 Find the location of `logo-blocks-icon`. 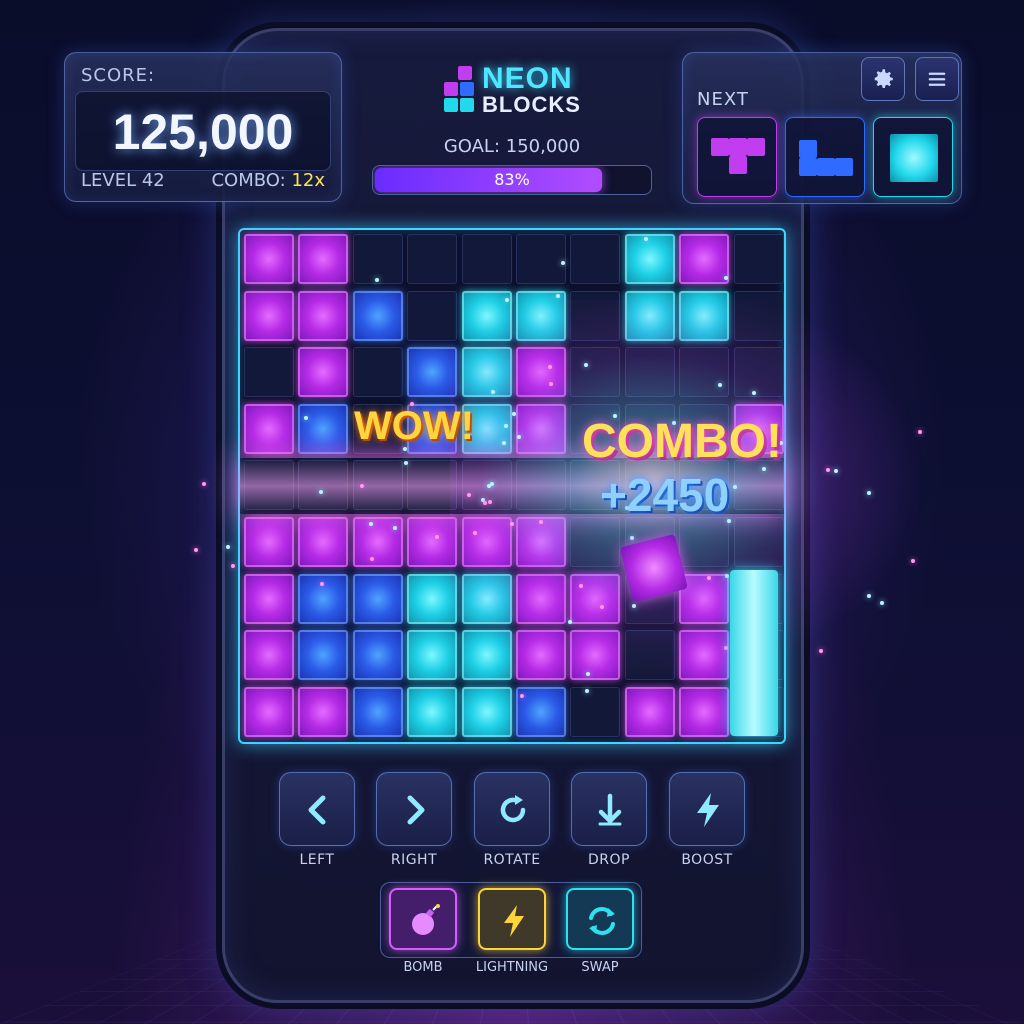

logo-blocks-icon is located at coordinates (456, 90).